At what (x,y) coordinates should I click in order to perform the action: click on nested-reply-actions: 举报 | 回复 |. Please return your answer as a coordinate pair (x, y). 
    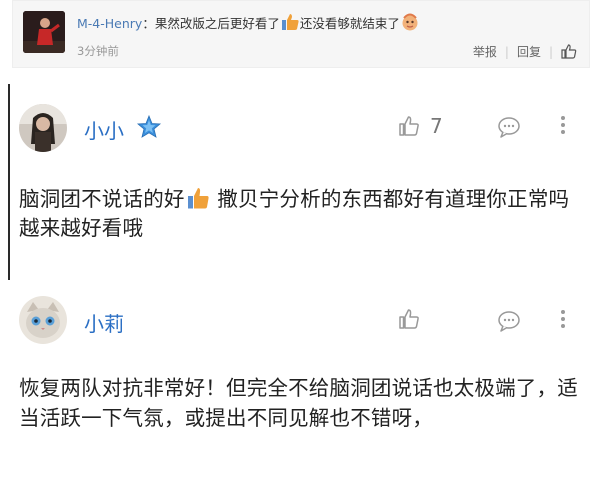
    Looking at the image, I should click on (525, 51).